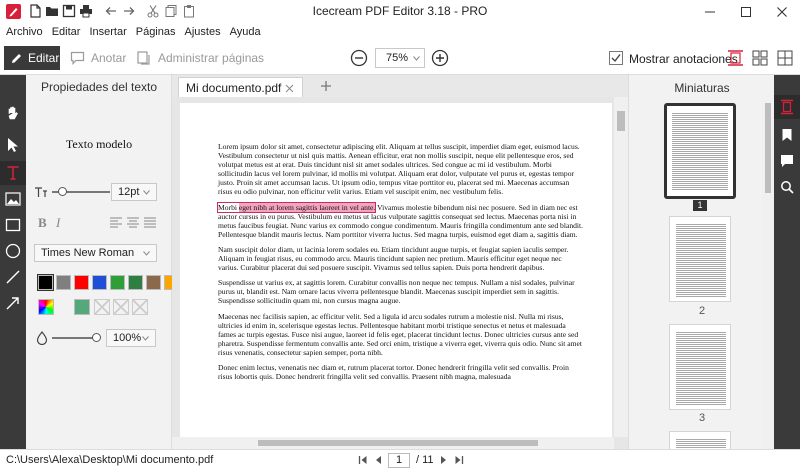 Image resolution: width=800 pixels, height=469 pixels. Describe the element at coordinates (326, 86) in the screenshot. I see `new-tab-button` at that location.